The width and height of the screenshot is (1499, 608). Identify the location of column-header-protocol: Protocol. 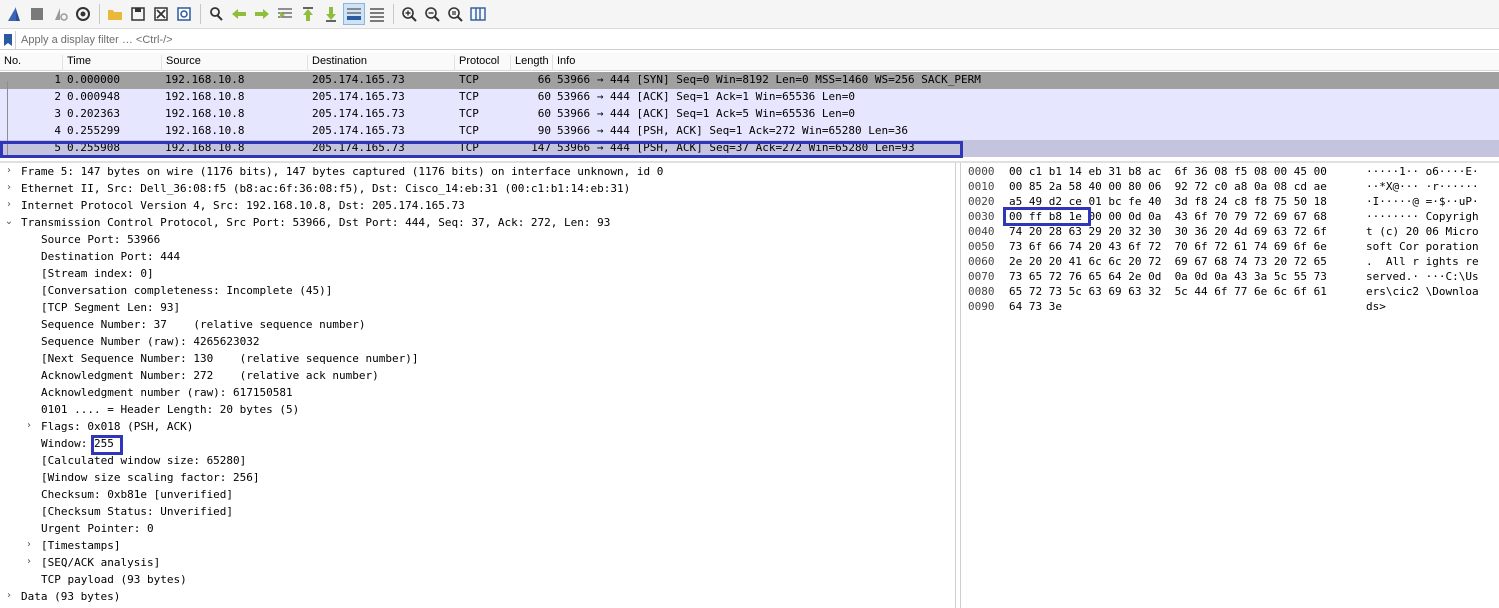
(483, 63).